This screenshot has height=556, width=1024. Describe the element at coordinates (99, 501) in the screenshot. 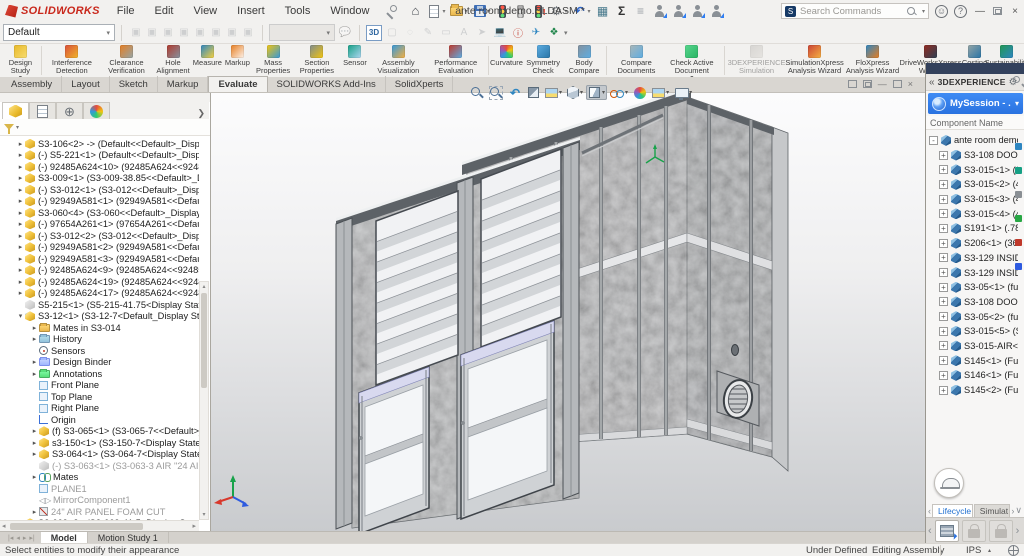

I see `tree-item: ◁▷ MirrorComponent1` at that location.